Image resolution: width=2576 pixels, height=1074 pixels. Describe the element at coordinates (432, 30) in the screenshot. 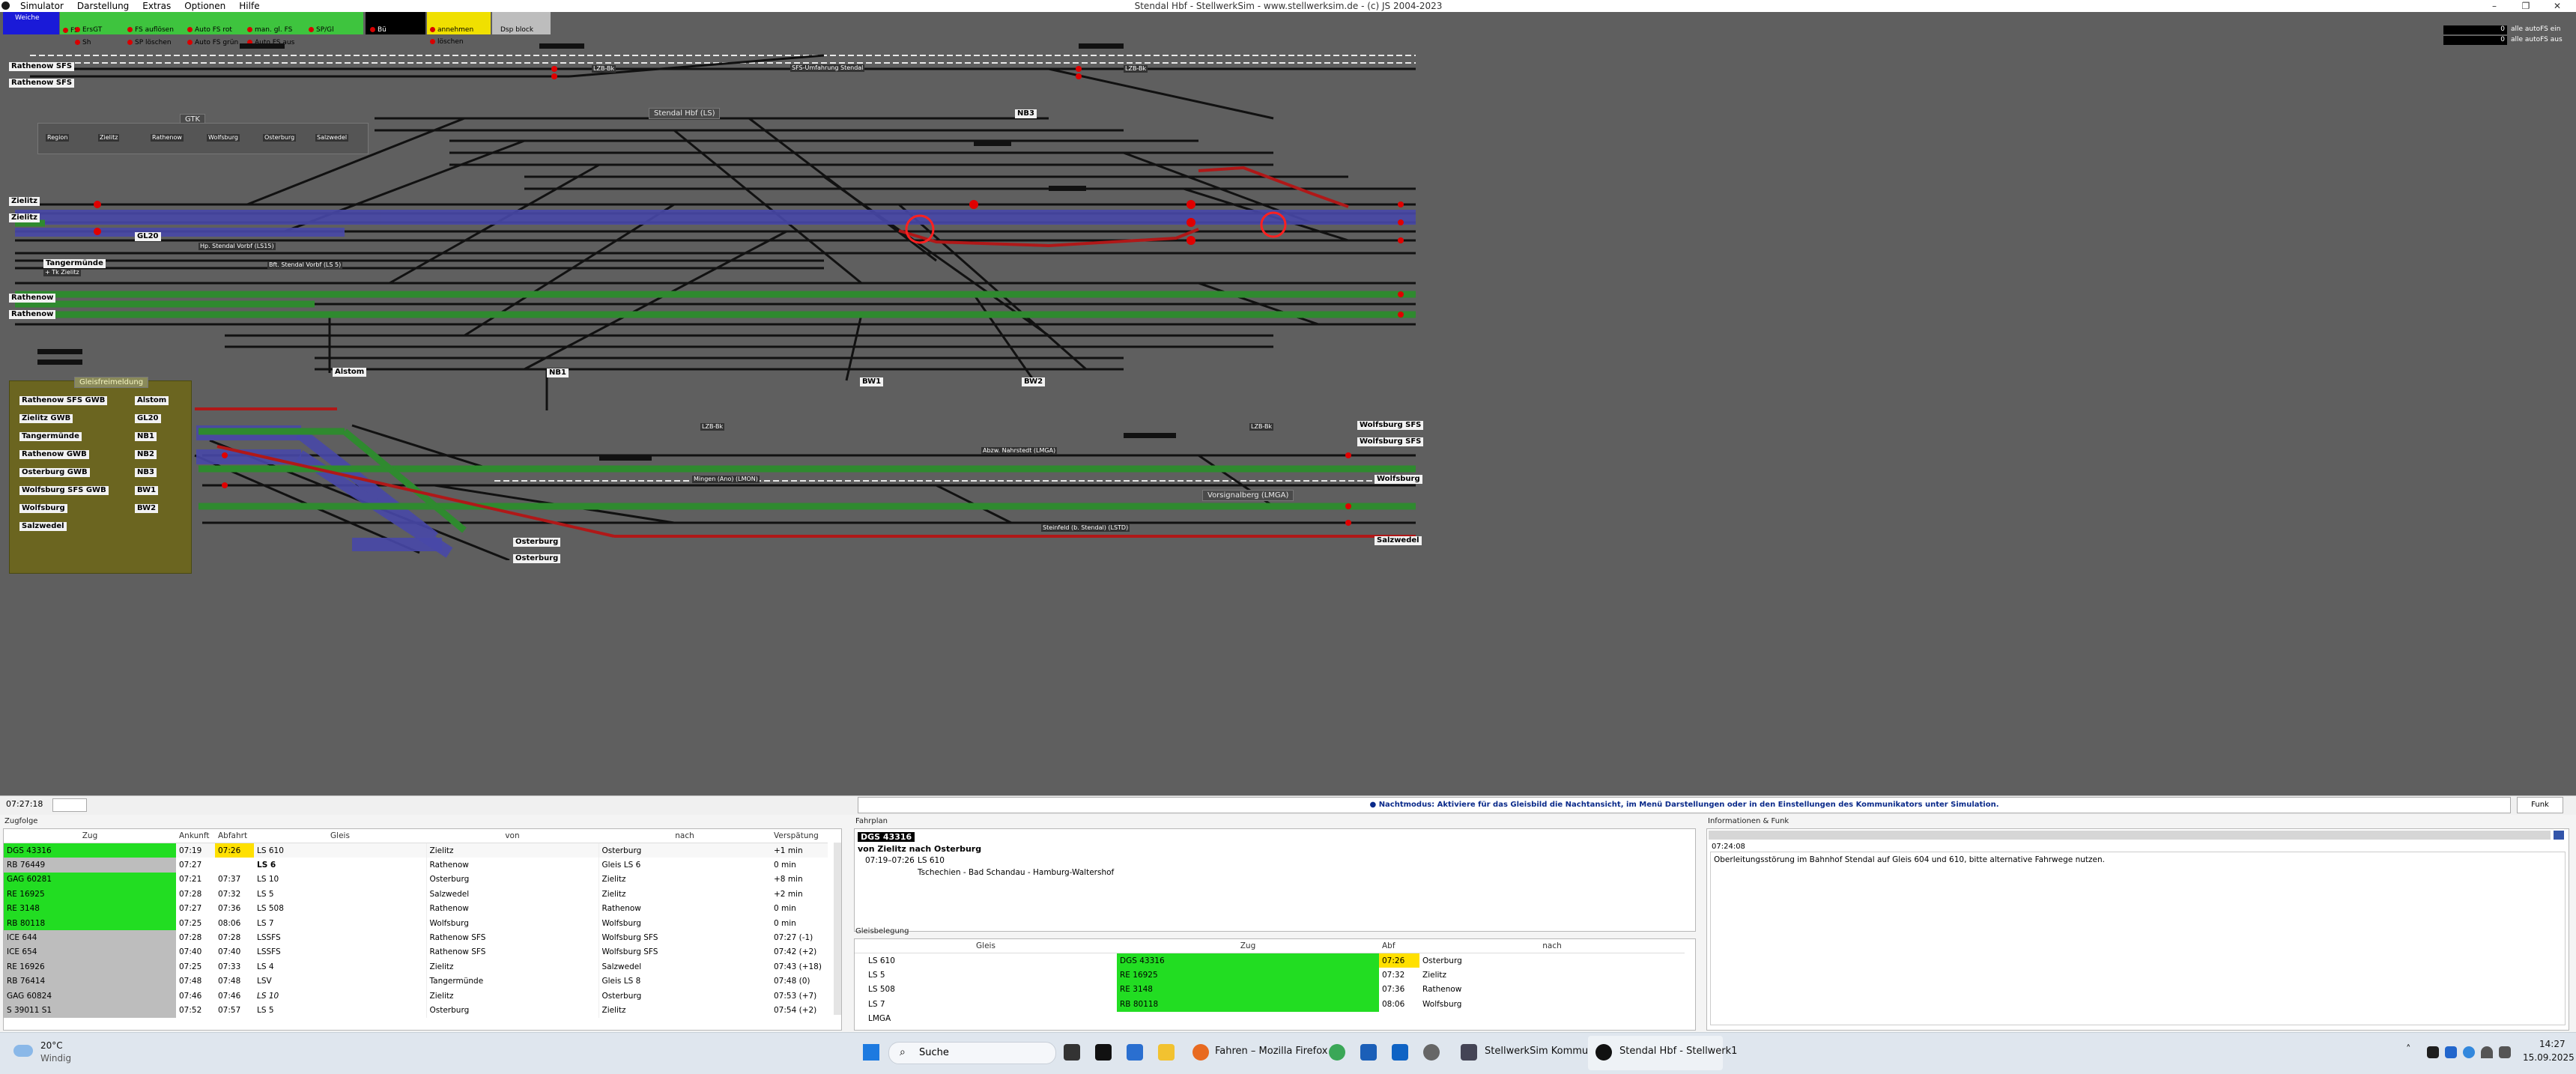

I see `signal-dot-icon` at that location.